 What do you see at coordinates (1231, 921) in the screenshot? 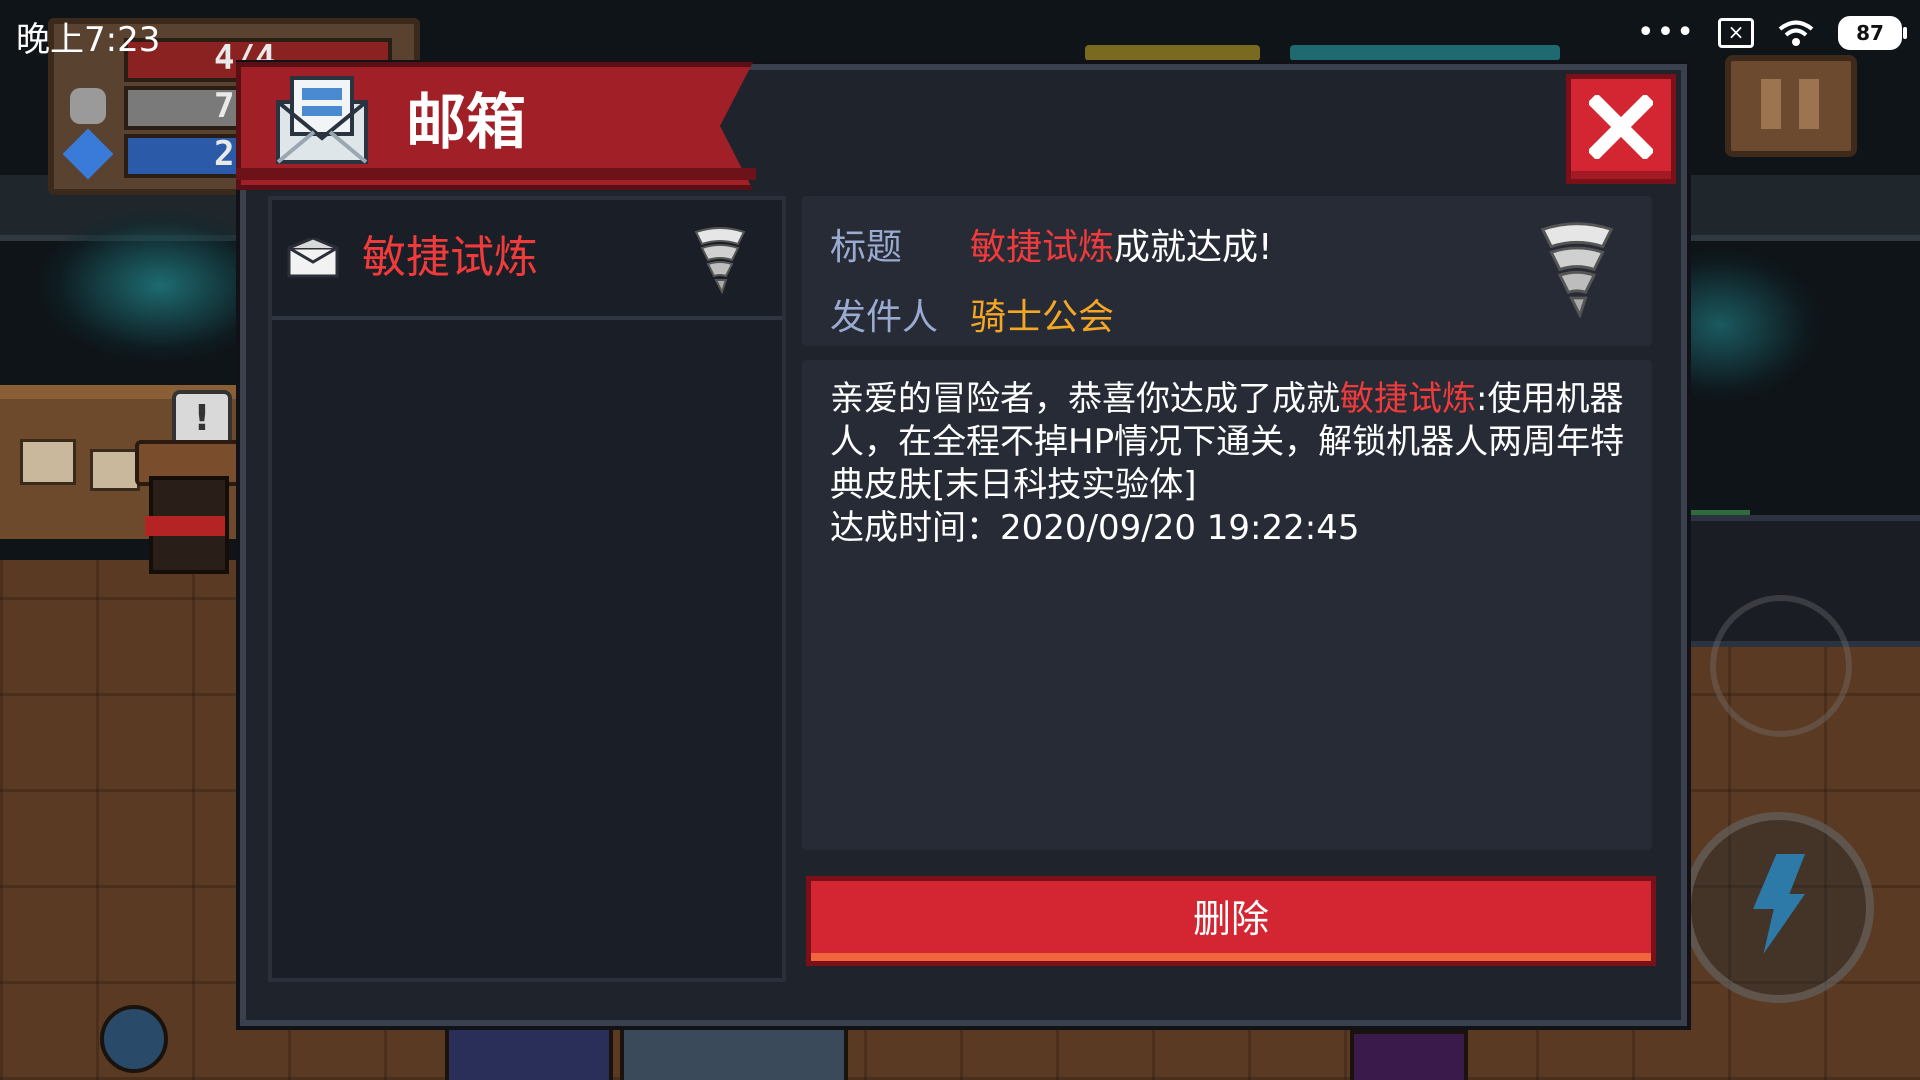
I see `delete-button: 删除` at bounding box center [1231, 921].